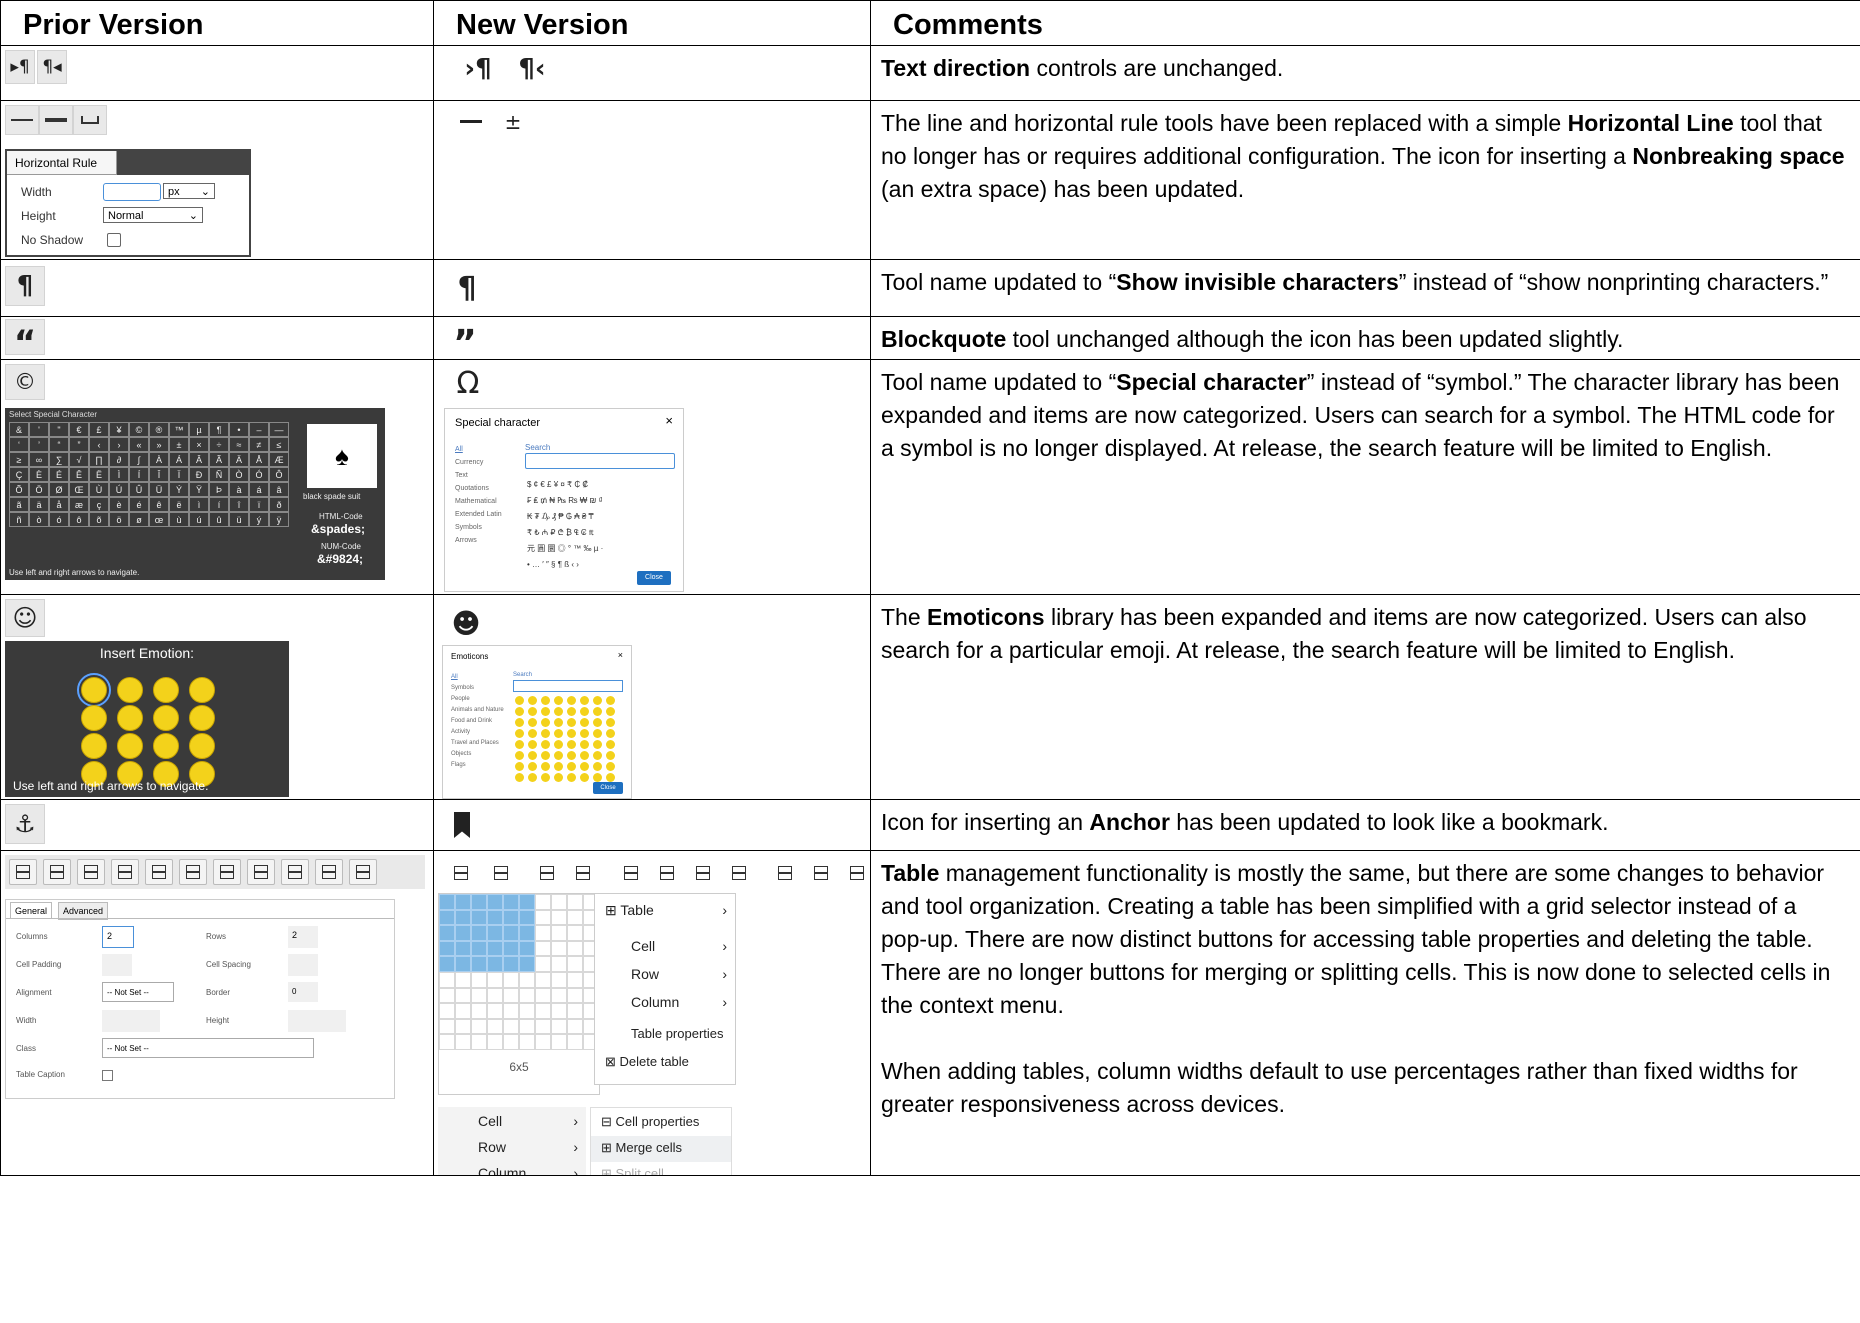 The image size is (1860, 1323). Describe the element at coordinates (643, 946) in the screenshot. I see `menu-cell: Cell` at that location.